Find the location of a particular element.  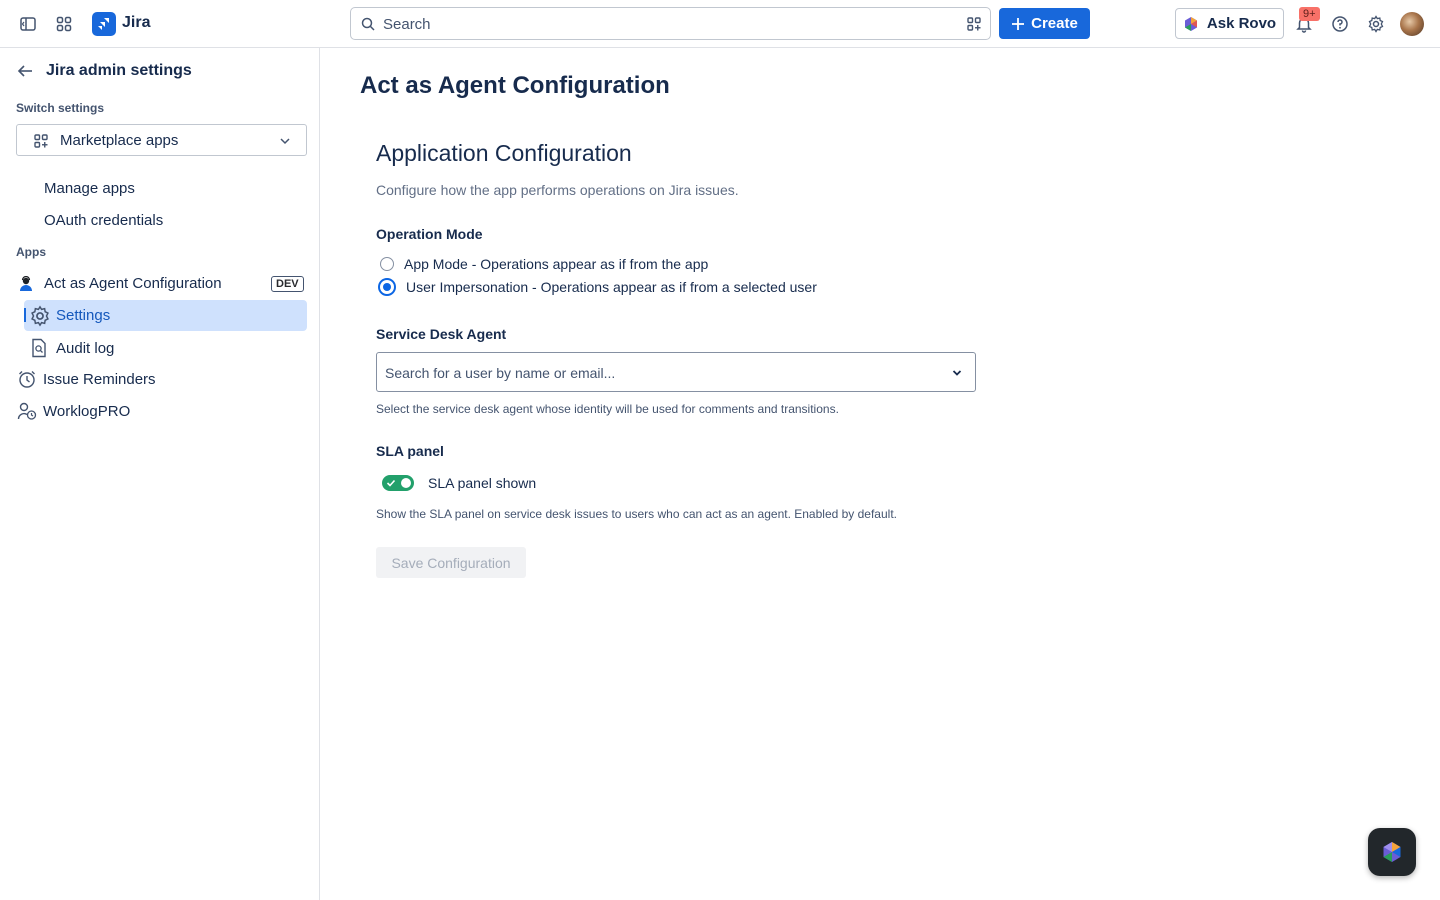

toggle-knob is located at coordinates (406, 483).